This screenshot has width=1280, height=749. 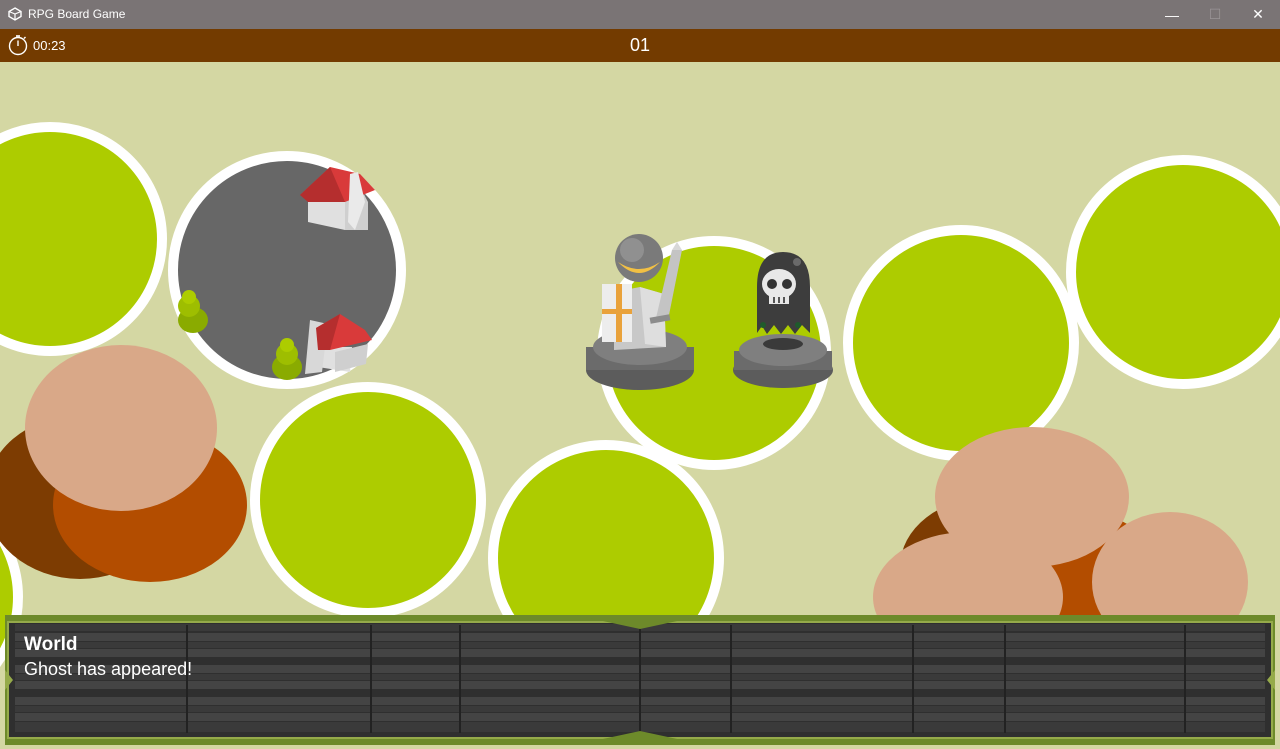 I want to click on dialog-message: Ghost has appeared!, so click(x=108, y=669).